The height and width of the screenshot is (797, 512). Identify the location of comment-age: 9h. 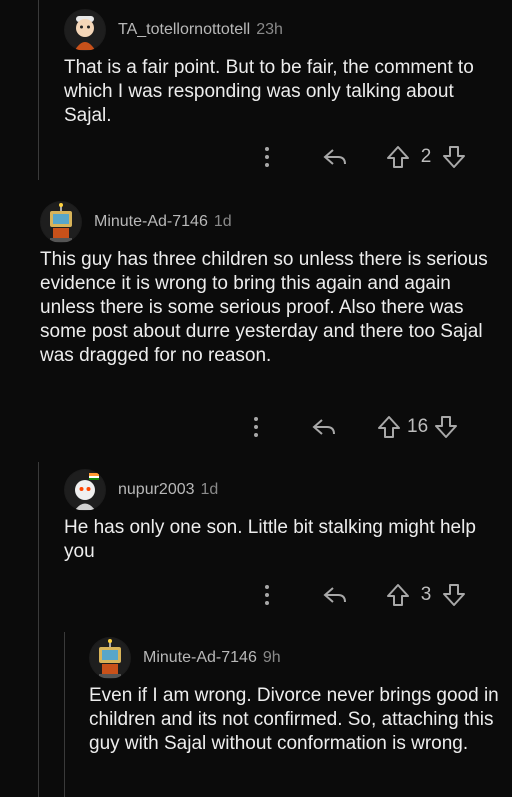
(271, 657).